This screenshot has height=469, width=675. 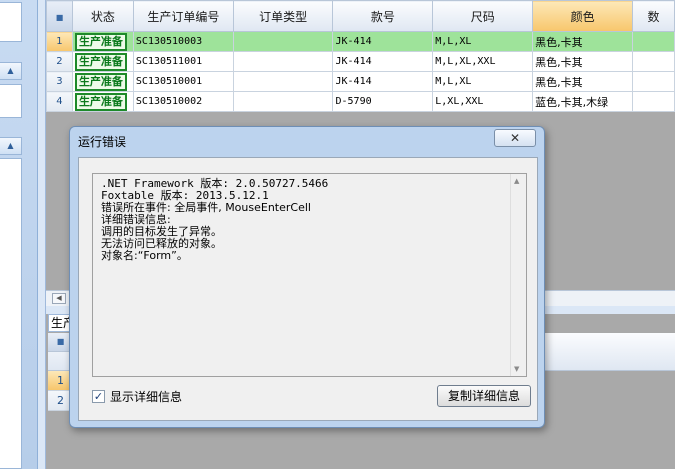 I want to click on chevron-left-icon: ◀, so click(x=59, y=298).